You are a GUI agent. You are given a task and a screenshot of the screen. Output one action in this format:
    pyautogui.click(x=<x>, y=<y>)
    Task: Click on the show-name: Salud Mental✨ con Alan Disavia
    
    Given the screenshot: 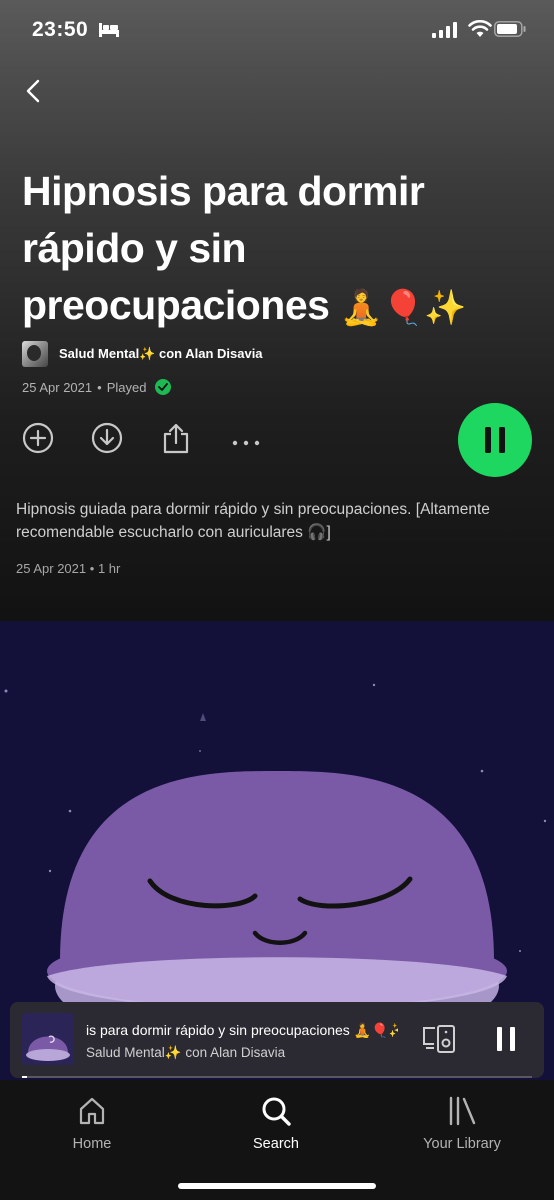 What is the action you would take?
    pyautogui.click(x=161, y=353)
    